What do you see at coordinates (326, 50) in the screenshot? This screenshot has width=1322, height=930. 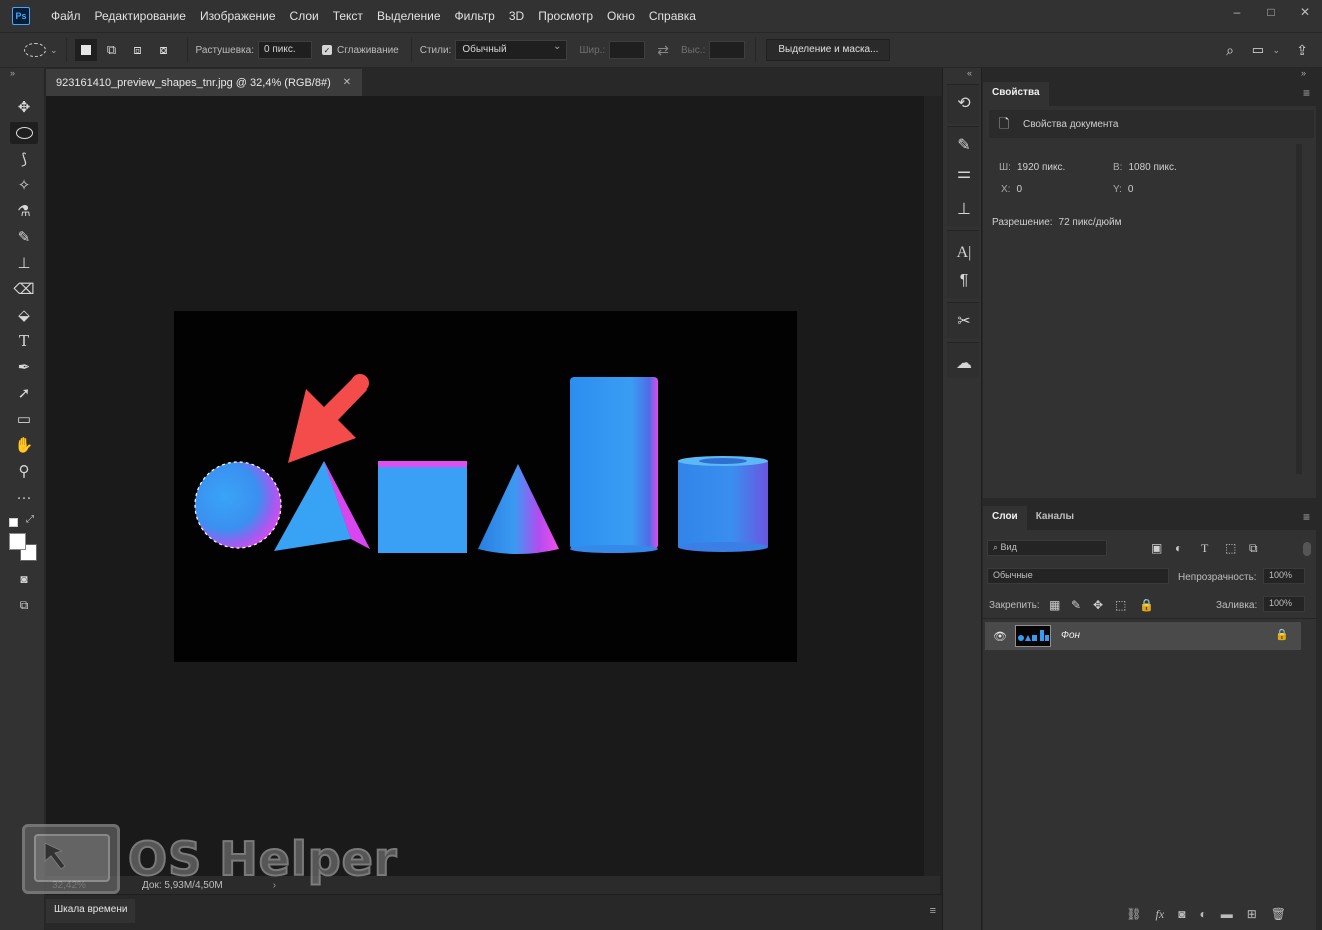 I see `antialias-checkbox: ✓` at bounding box center [326, 50].